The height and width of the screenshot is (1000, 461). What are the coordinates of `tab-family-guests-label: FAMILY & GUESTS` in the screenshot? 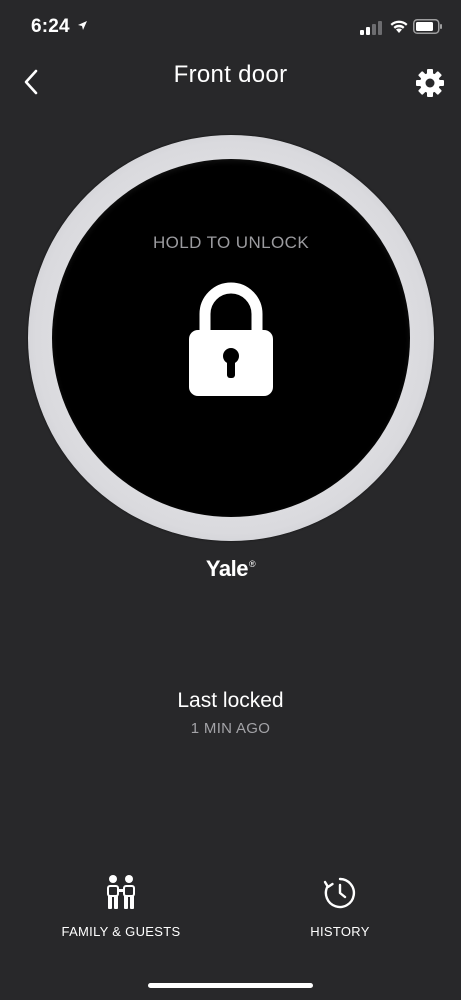 It's located at (121, 931).